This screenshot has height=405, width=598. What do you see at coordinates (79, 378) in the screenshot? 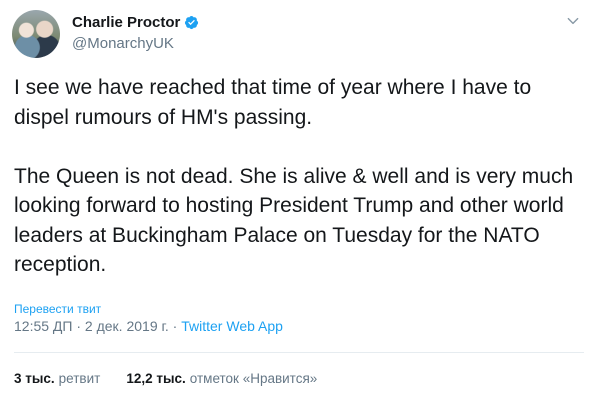
I see `retweets-label: ретвит` at bounding box center [79, 378].